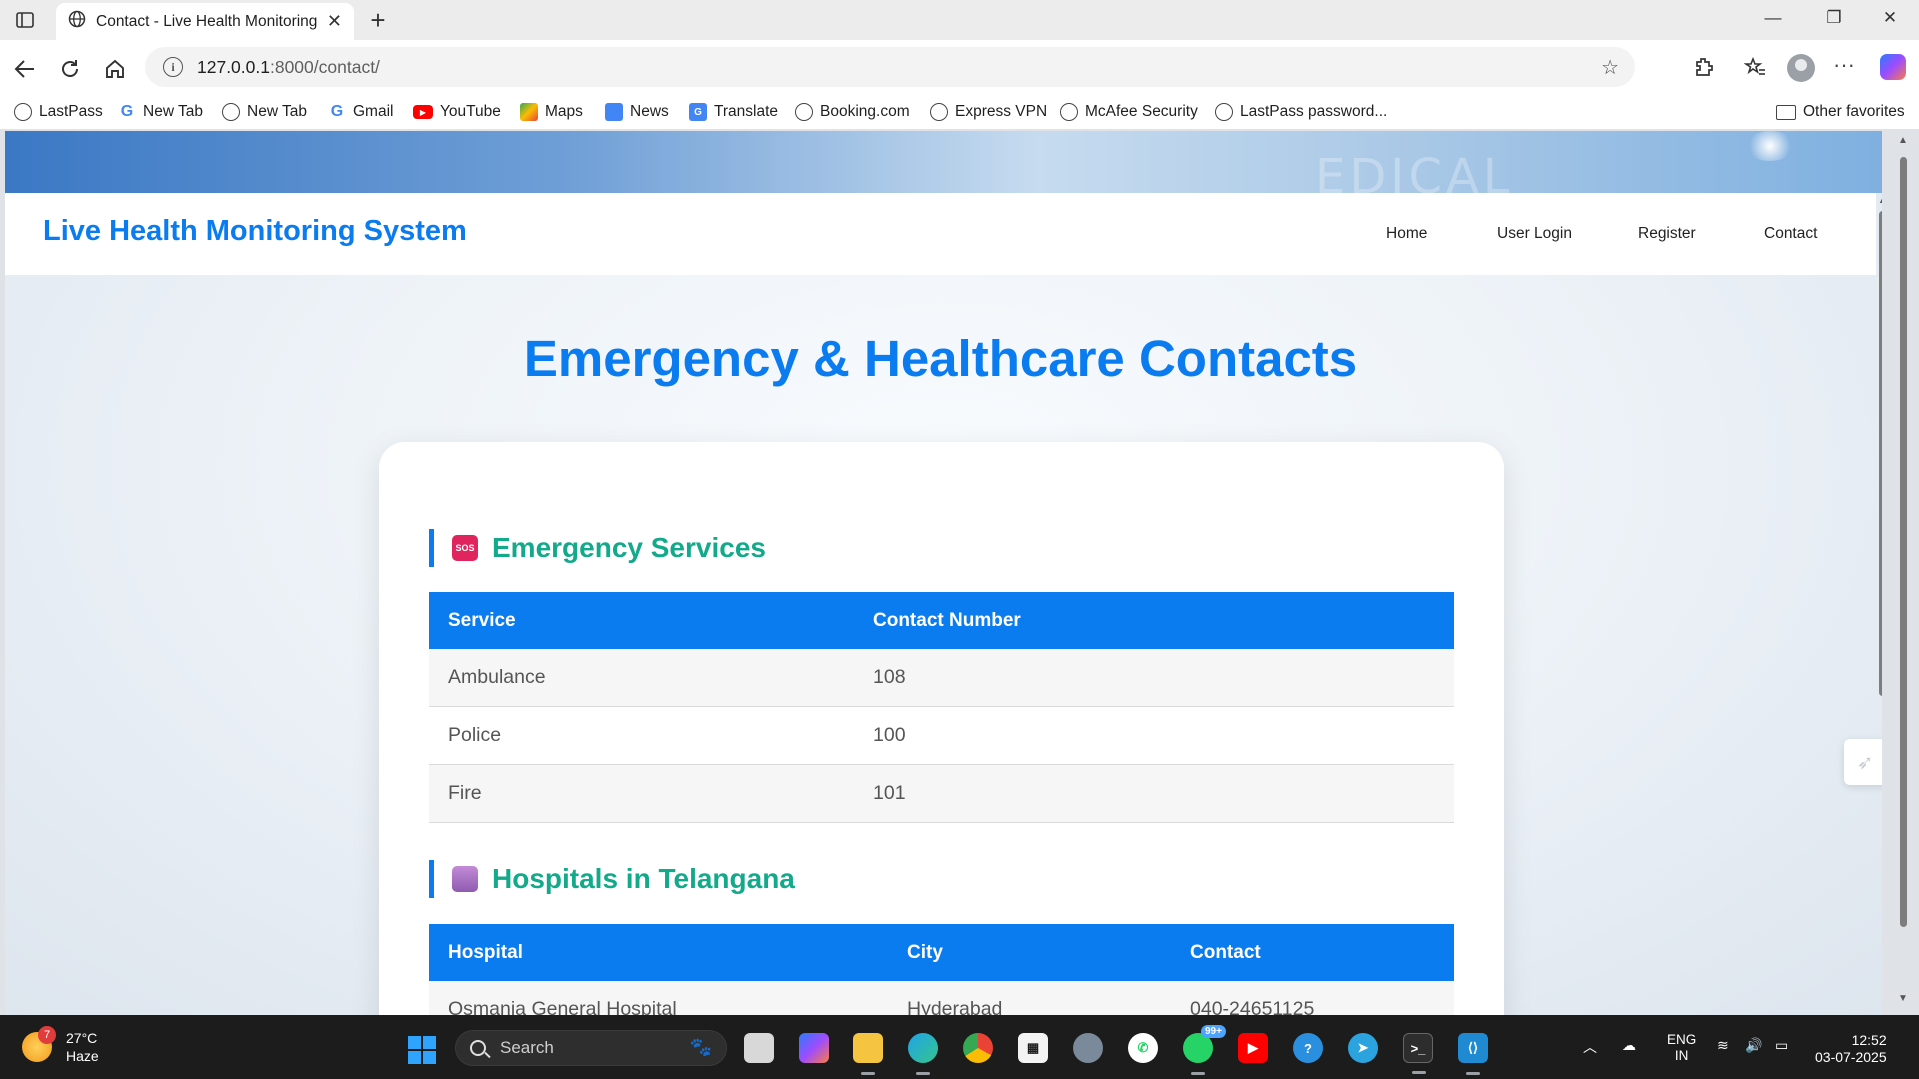 The height and width of the screenshot is (1079, 1919). I want to click on address-input: i 127.0.0.1:8000/contact/ ☆, so click(890, 67).